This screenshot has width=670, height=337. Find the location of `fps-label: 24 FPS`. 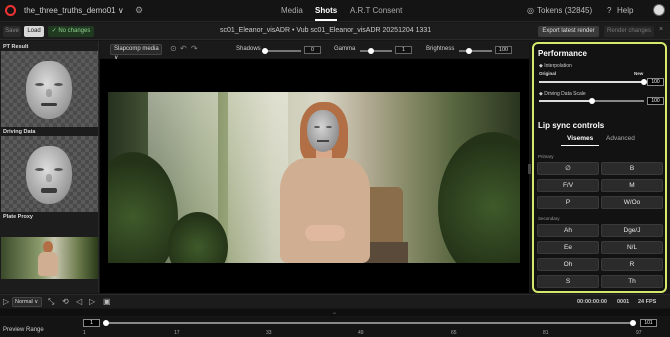

fps-label: 24 FPS is located at coordinates (647, 302).